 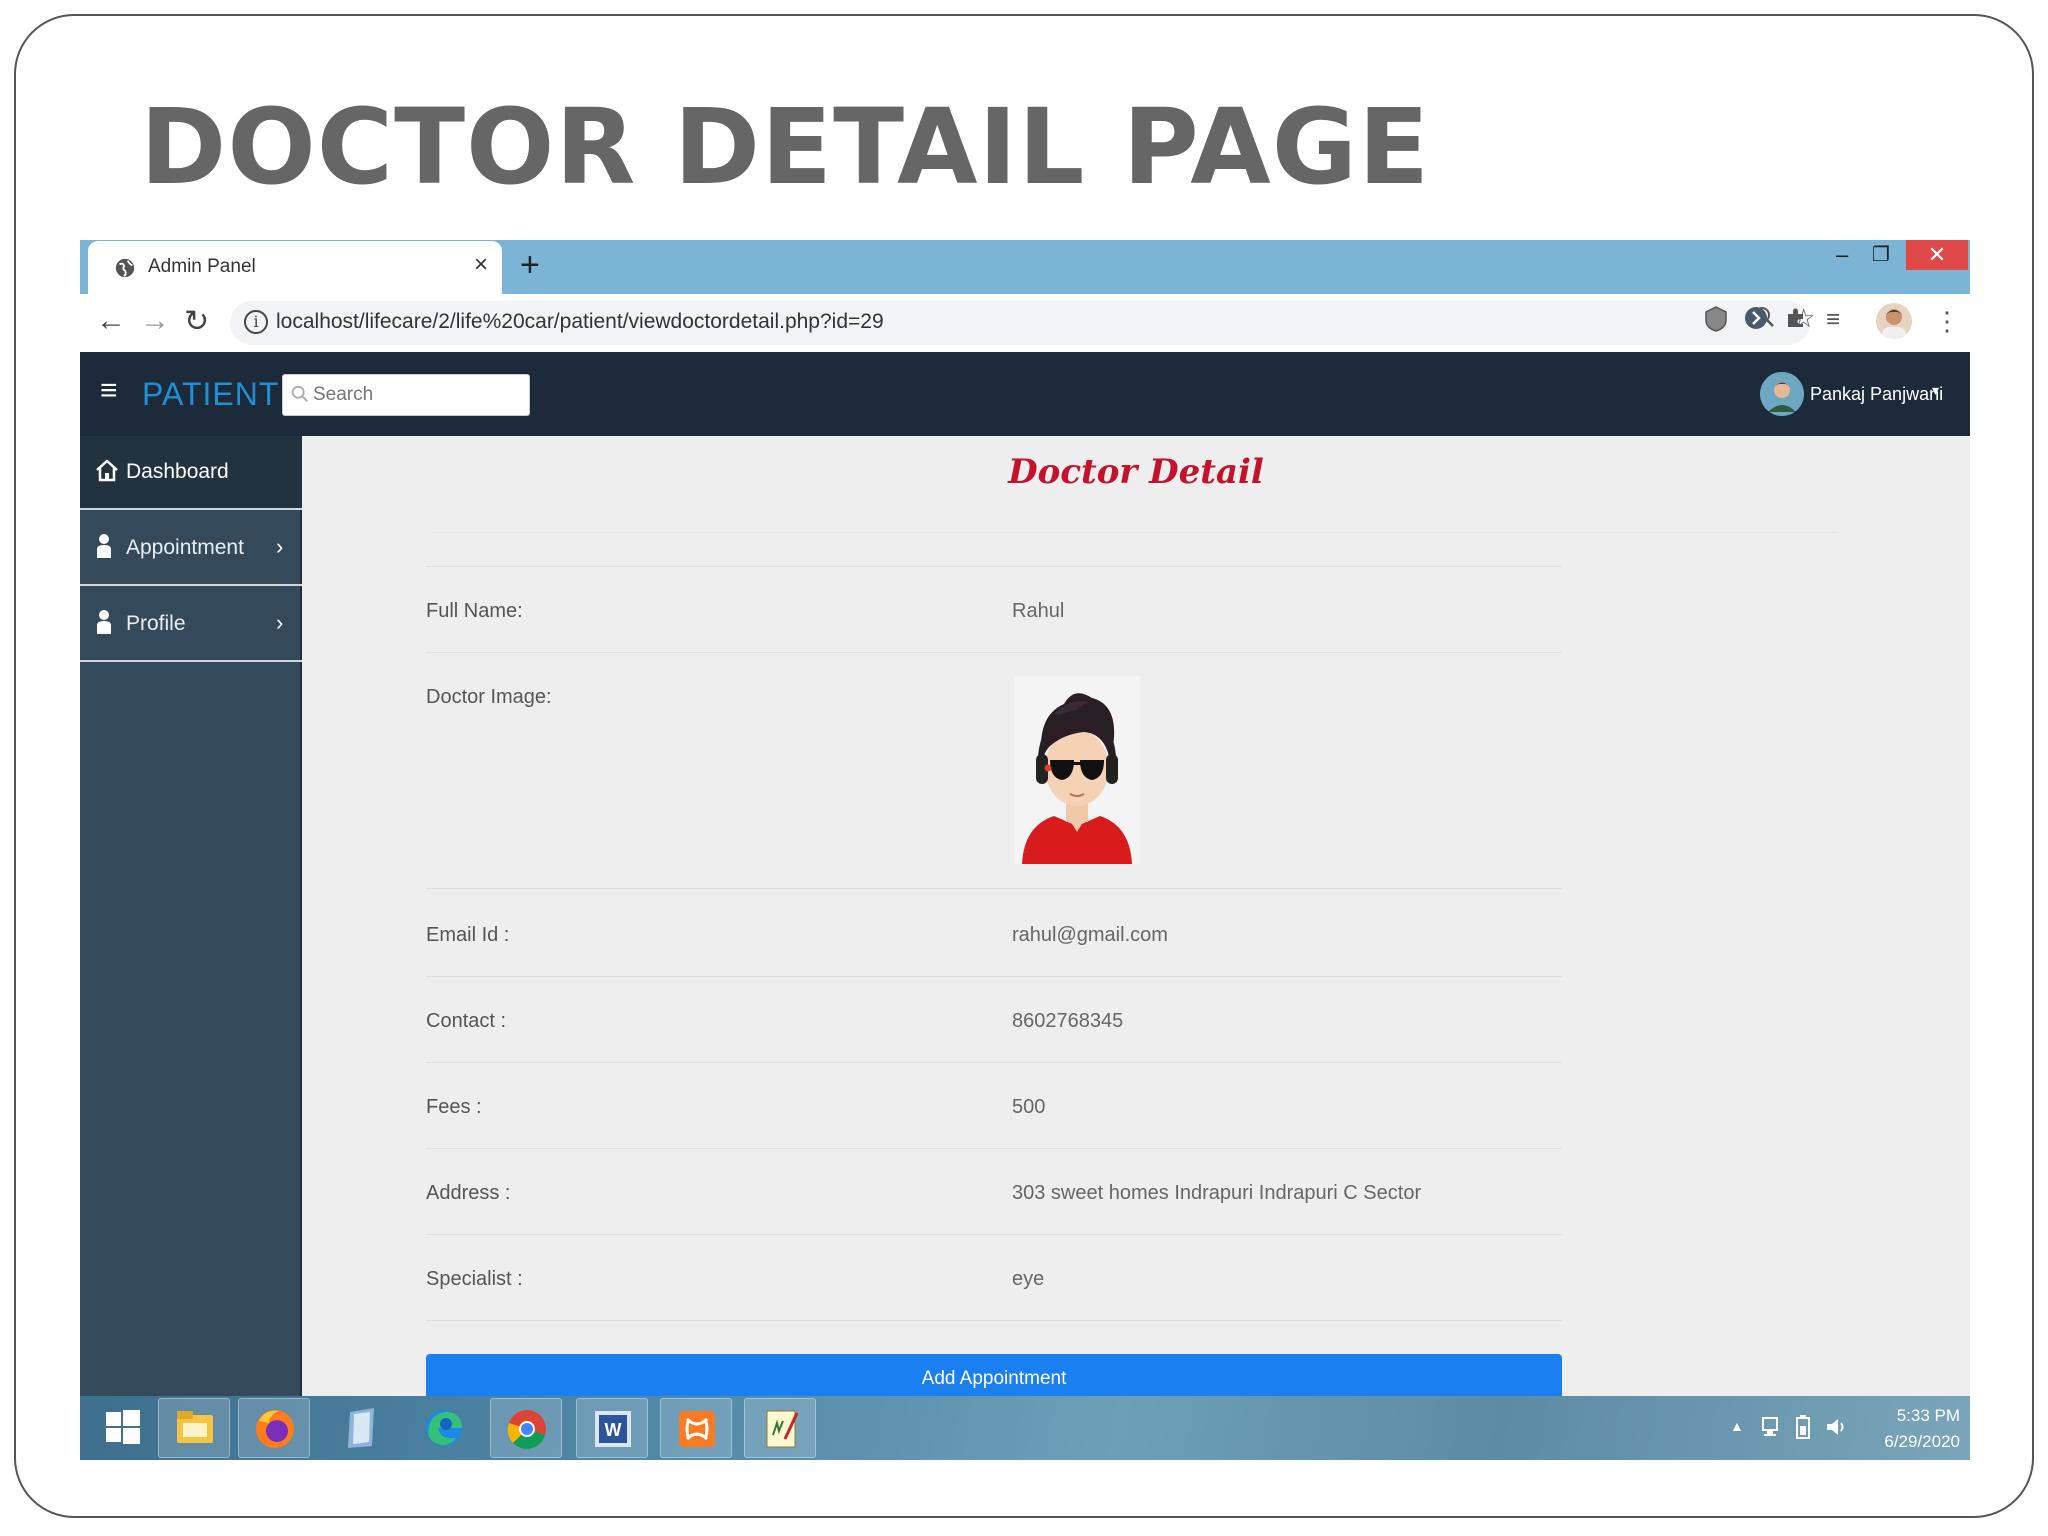 I want to click on svg-text: W, so click(x=613, y=1430).